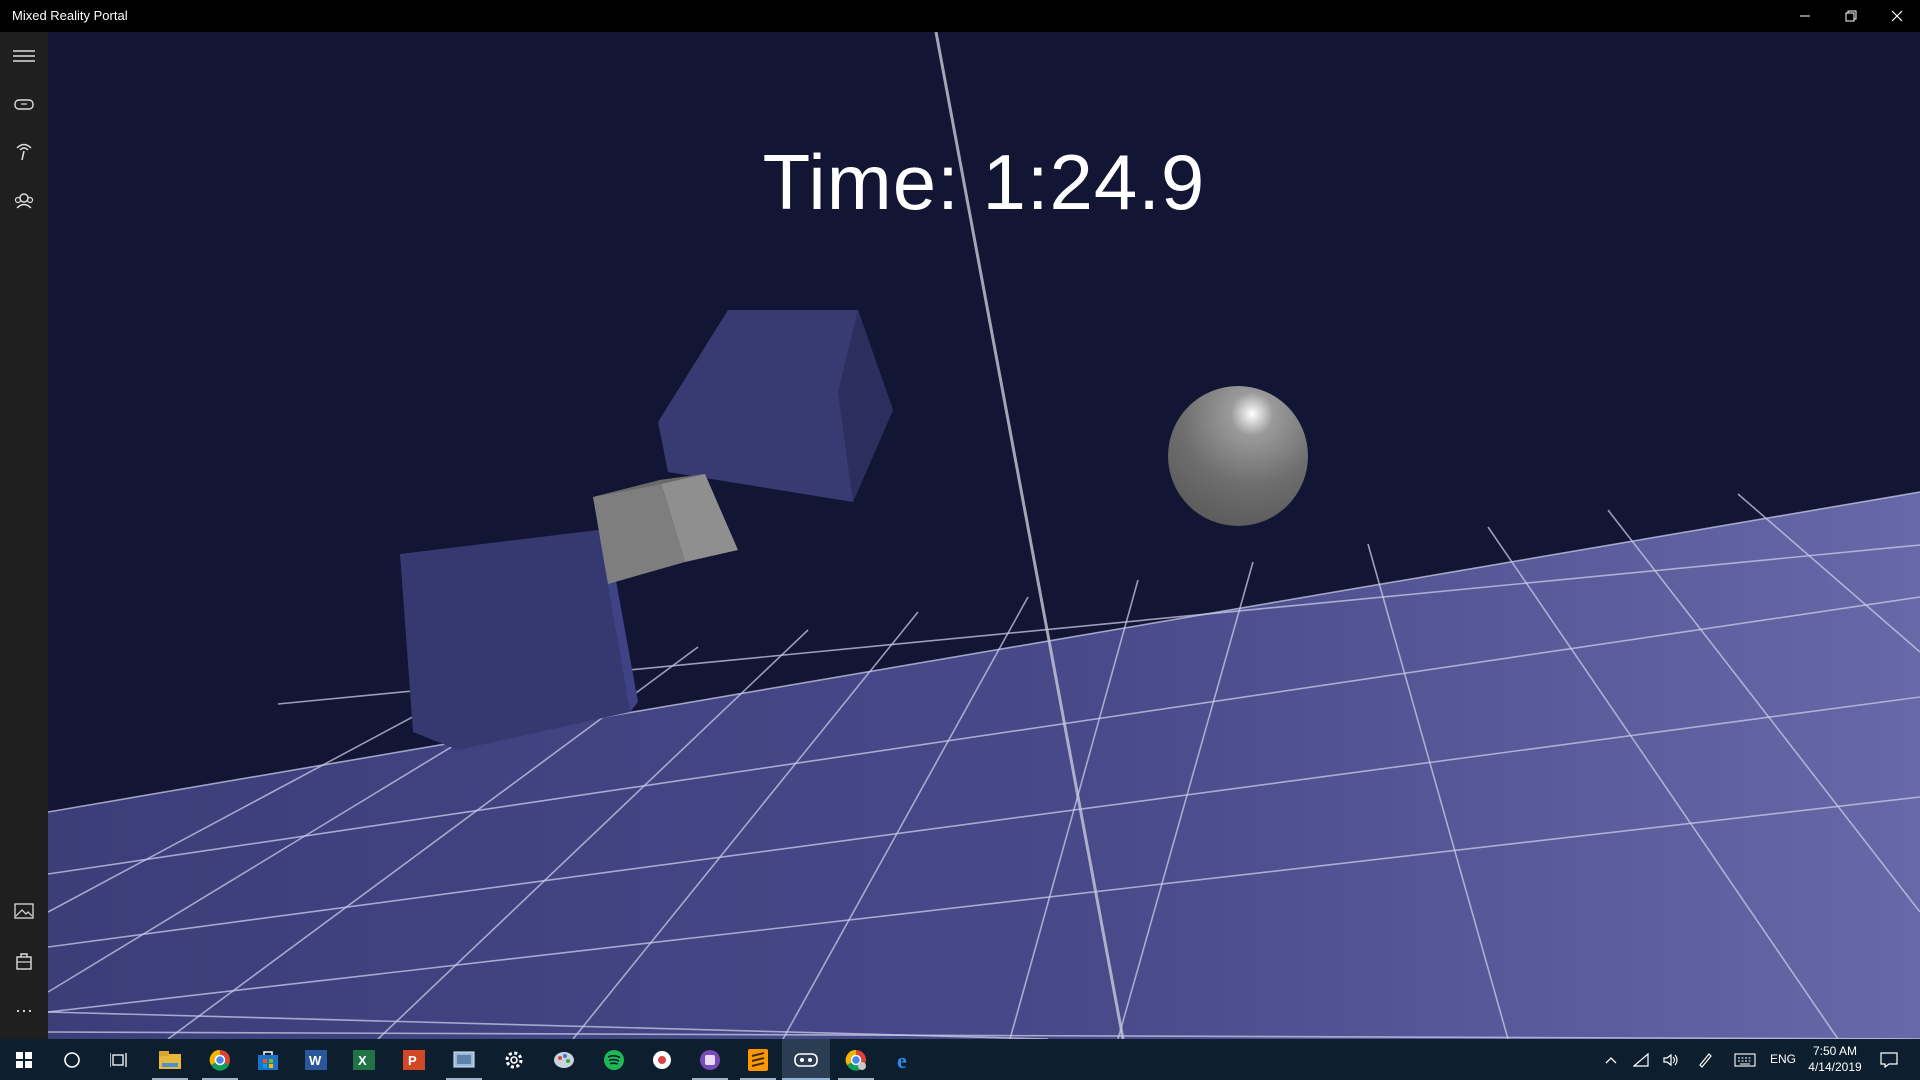 Image resolution: width=1920 pixels, height=1080 pixels. I want to click on windows-start-icon, so click(24, 1059).